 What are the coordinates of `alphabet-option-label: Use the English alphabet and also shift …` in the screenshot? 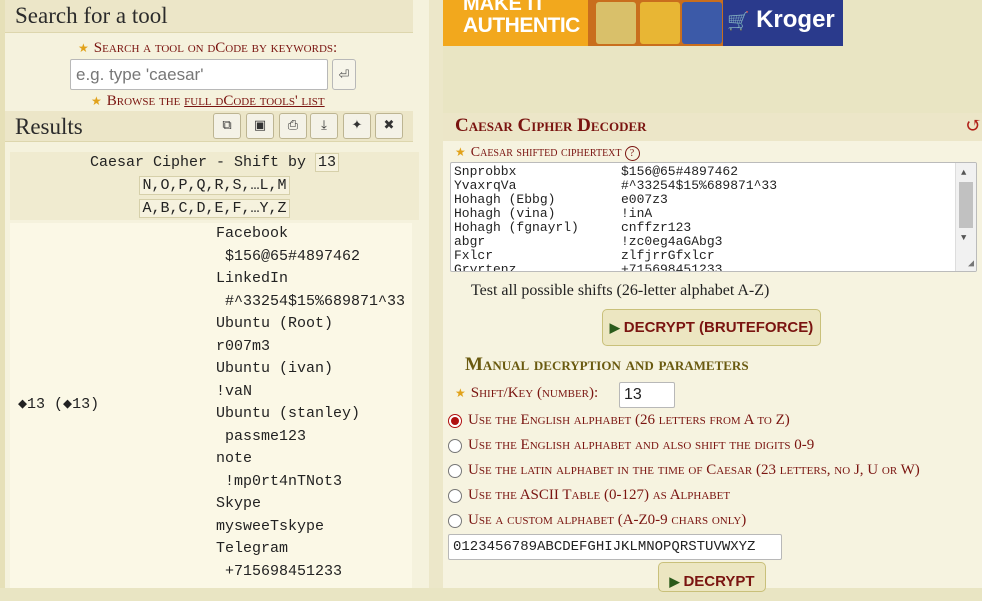 It's located at (641, 445).